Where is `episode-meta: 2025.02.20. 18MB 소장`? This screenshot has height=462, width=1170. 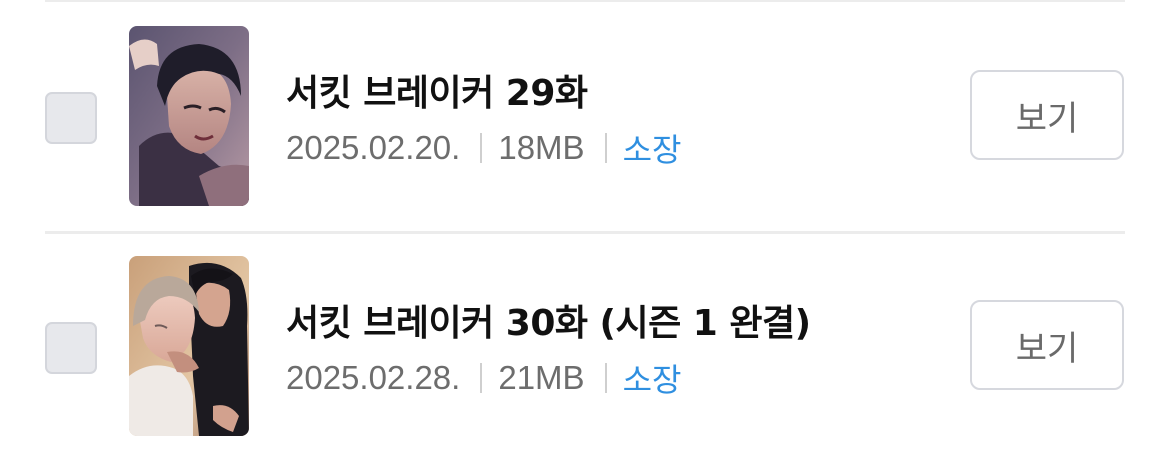 episode-meta: 2025.02.20. 18MB 소장 is located at coordinates (483, 148).